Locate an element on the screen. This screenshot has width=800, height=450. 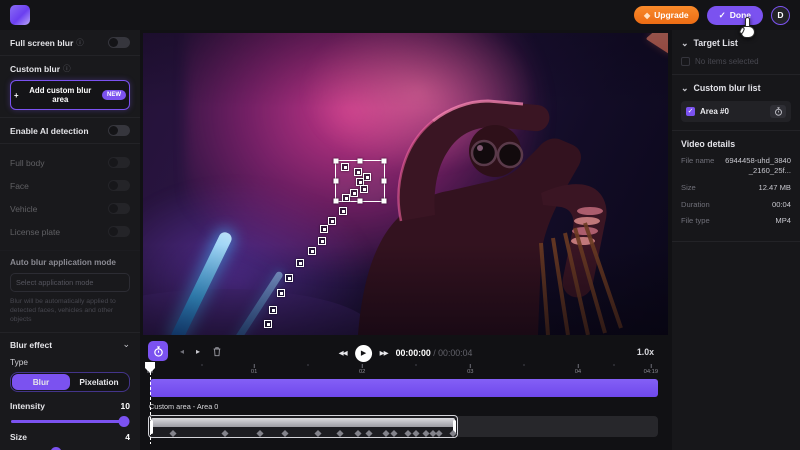
type-option-pixelation: Pixelation is located at coordinates (99, 382).